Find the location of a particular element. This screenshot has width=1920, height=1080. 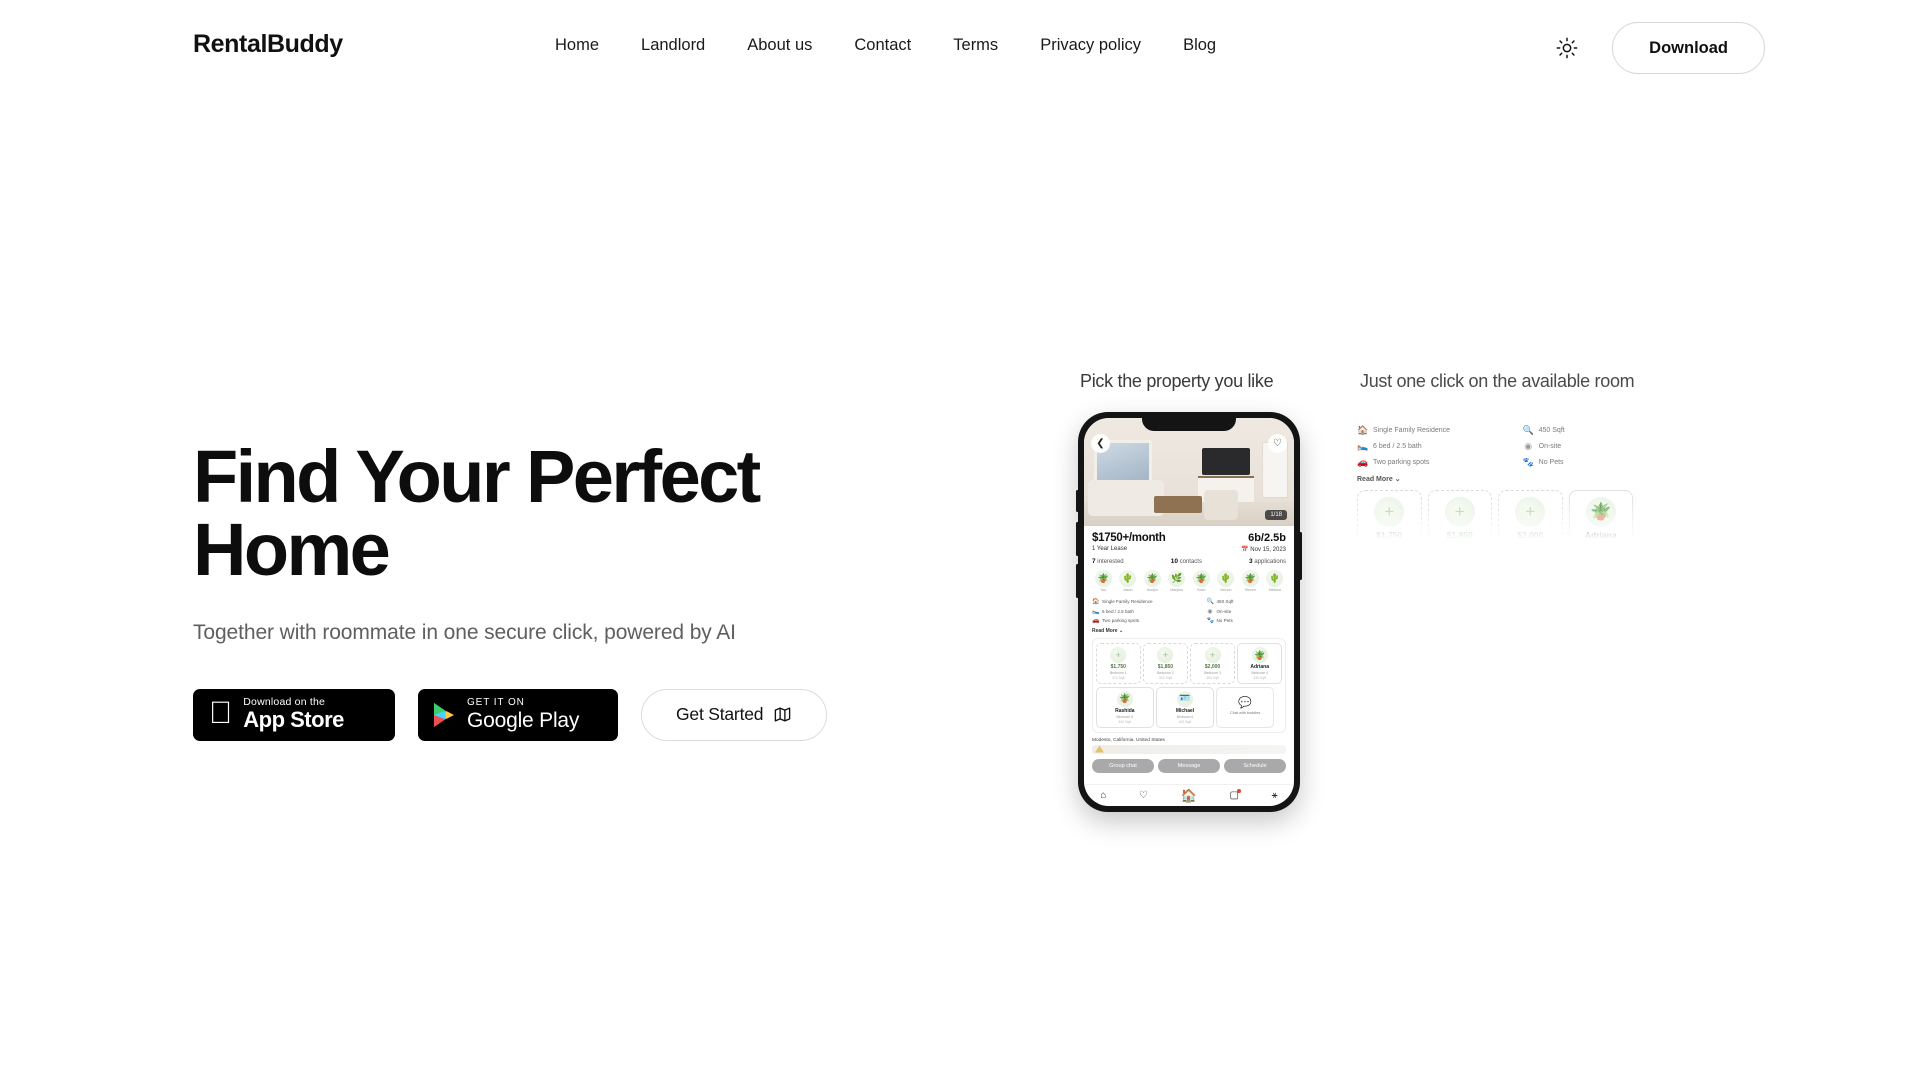

avatar: 🌵 Vernon is located at coordinates (1226, 581).